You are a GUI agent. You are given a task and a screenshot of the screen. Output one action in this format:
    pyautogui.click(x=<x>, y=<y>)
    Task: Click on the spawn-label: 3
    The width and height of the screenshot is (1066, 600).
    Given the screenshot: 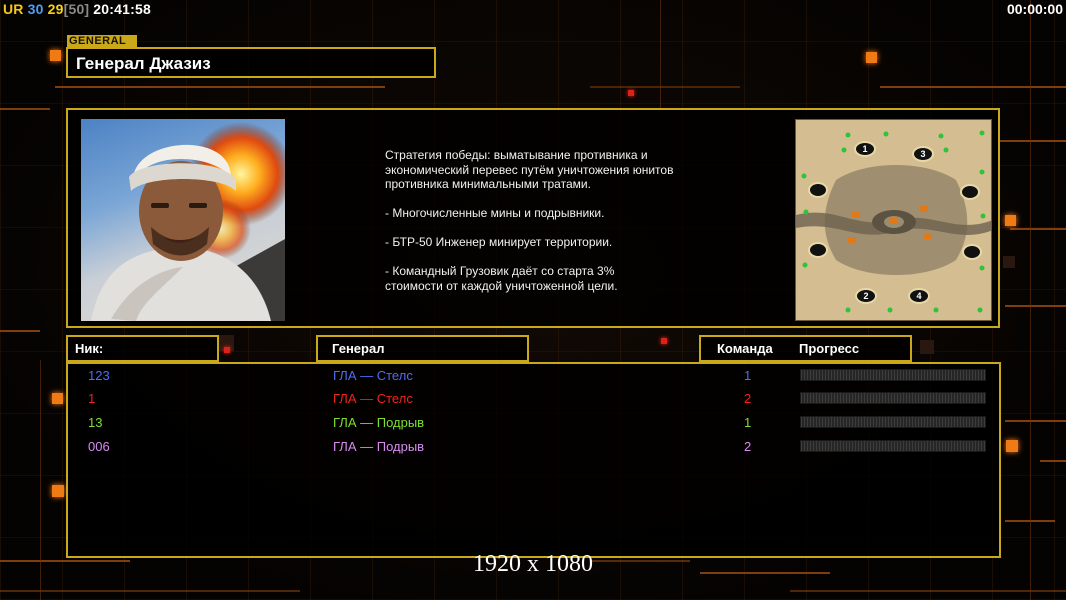 What is the action you would take?
    pyautogui.click(x=922, y=154)
    